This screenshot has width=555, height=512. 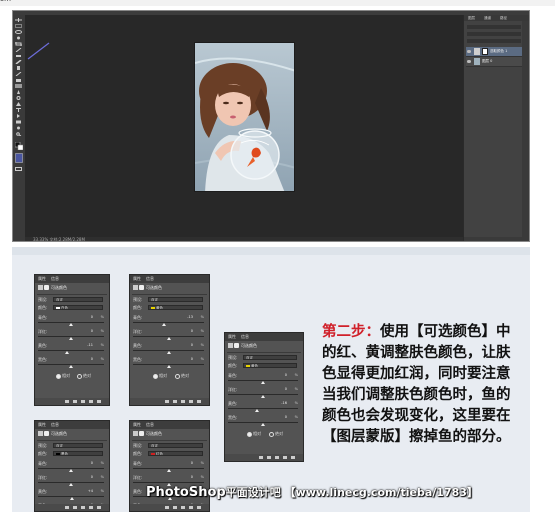 What do you see at coordinates (90, 491) in the screenshot?
I see `slider-value: +4` at bounding box center [90, 491].